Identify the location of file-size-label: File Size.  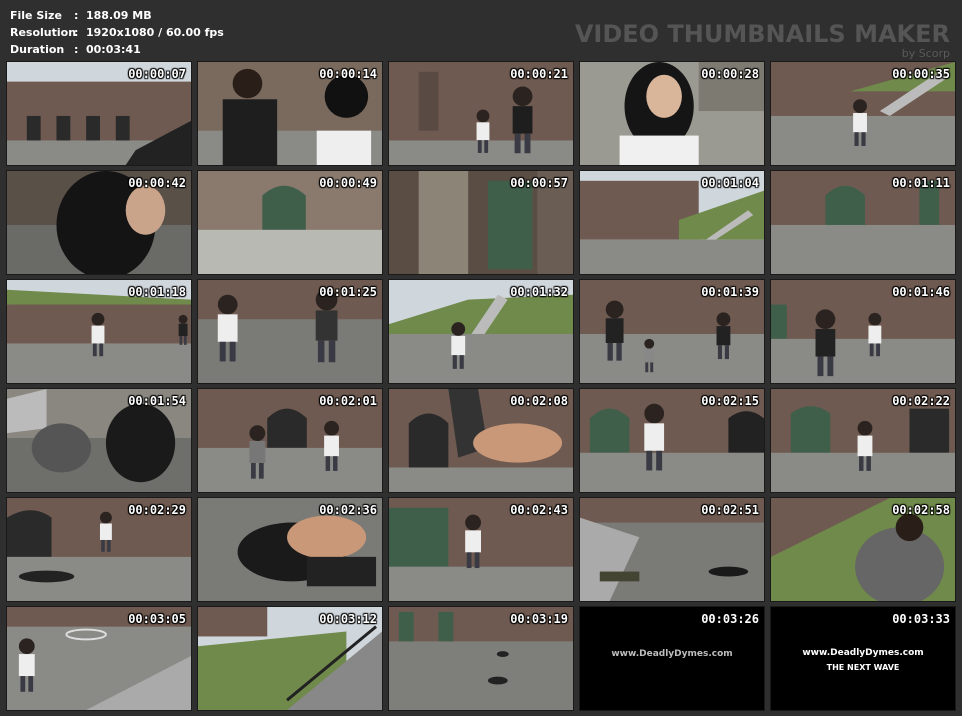
(36, 15).